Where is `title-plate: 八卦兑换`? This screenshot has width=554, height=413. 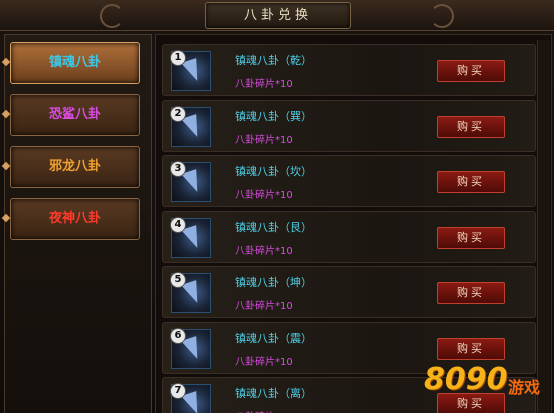
title-plate: 八卦兑换 is located at coordinates (278, 15).